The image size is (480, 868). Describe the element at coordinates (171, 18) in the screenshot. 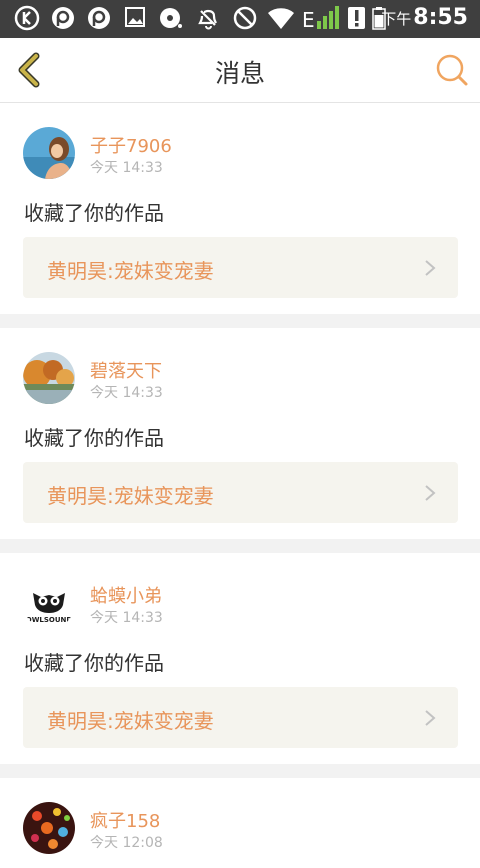

I see `disc-icon` at that location.